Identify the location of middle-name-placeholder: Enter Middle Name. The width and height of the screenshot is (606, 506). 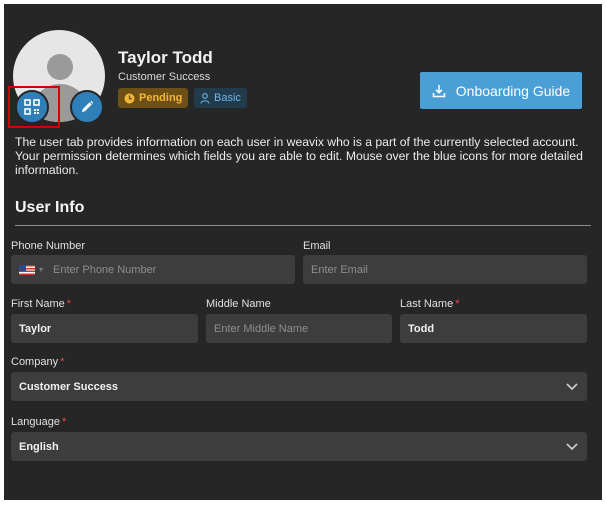
(261, 328).